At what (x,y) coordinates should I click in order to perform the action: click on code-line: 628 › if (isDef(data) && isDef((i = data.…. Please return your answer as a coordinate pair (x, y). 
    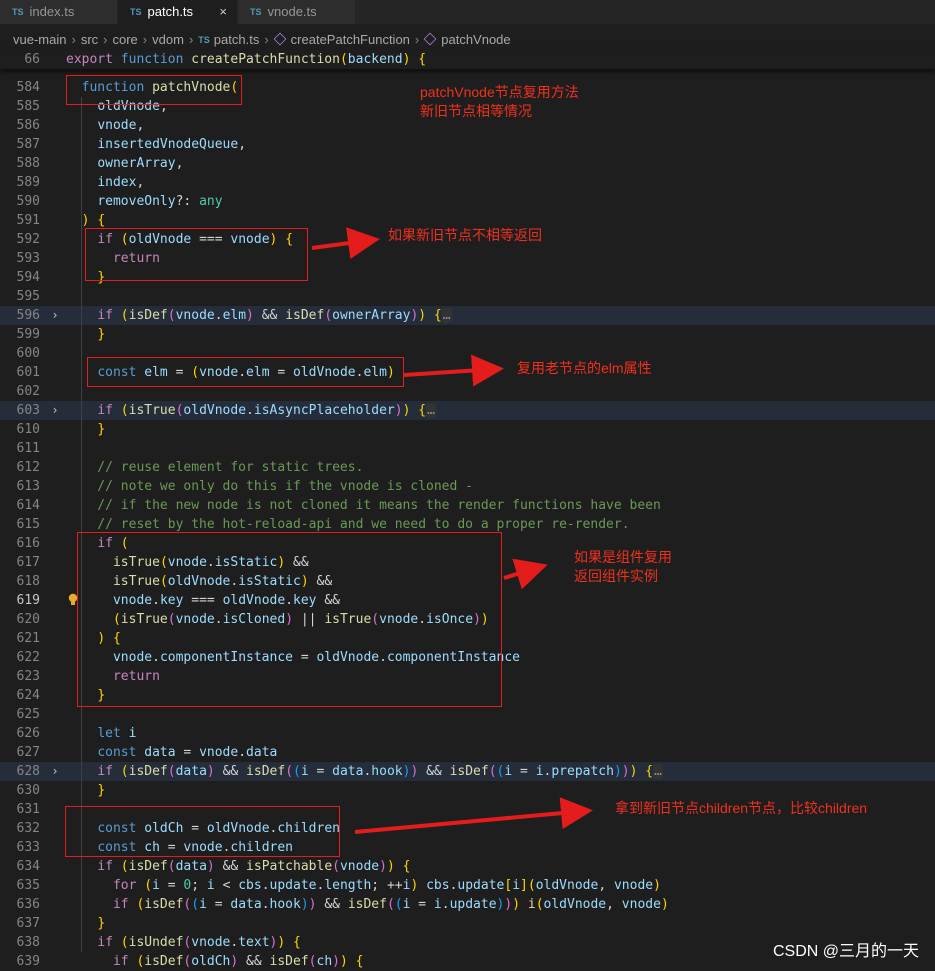
    Looking at the image, I should click on (467, 771).